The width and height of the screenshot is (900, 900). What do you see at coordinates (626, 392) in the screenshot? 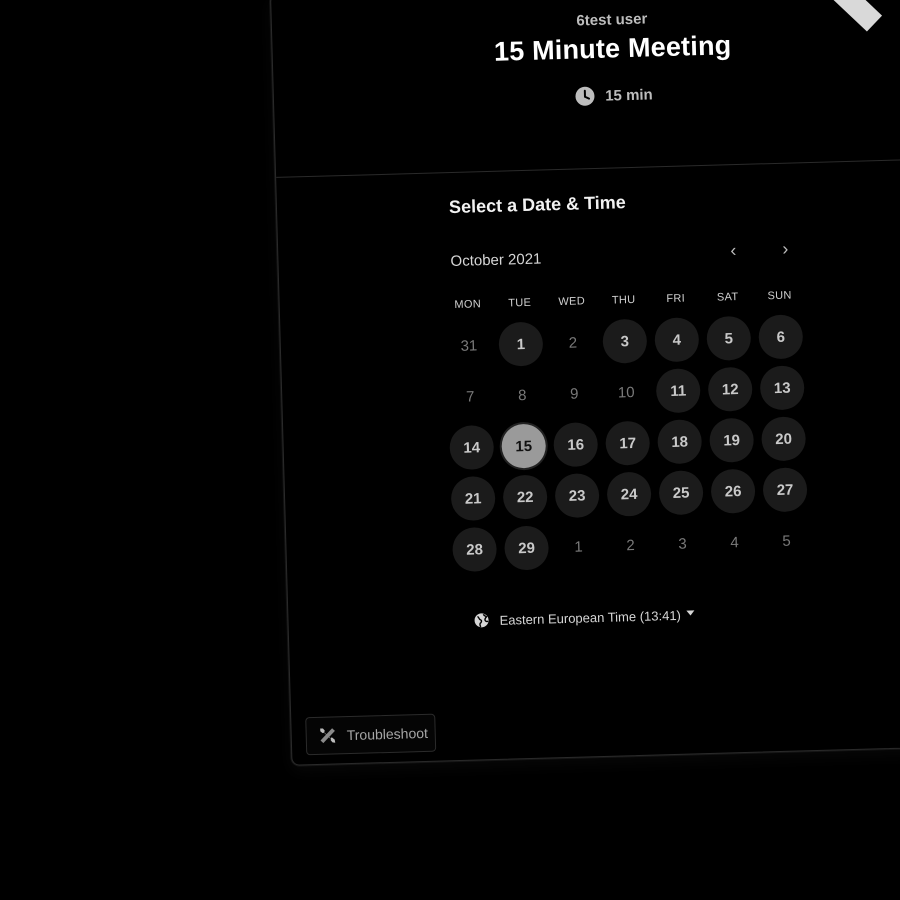
I see `calendar-day: 10` at bounding box center [626, 392].